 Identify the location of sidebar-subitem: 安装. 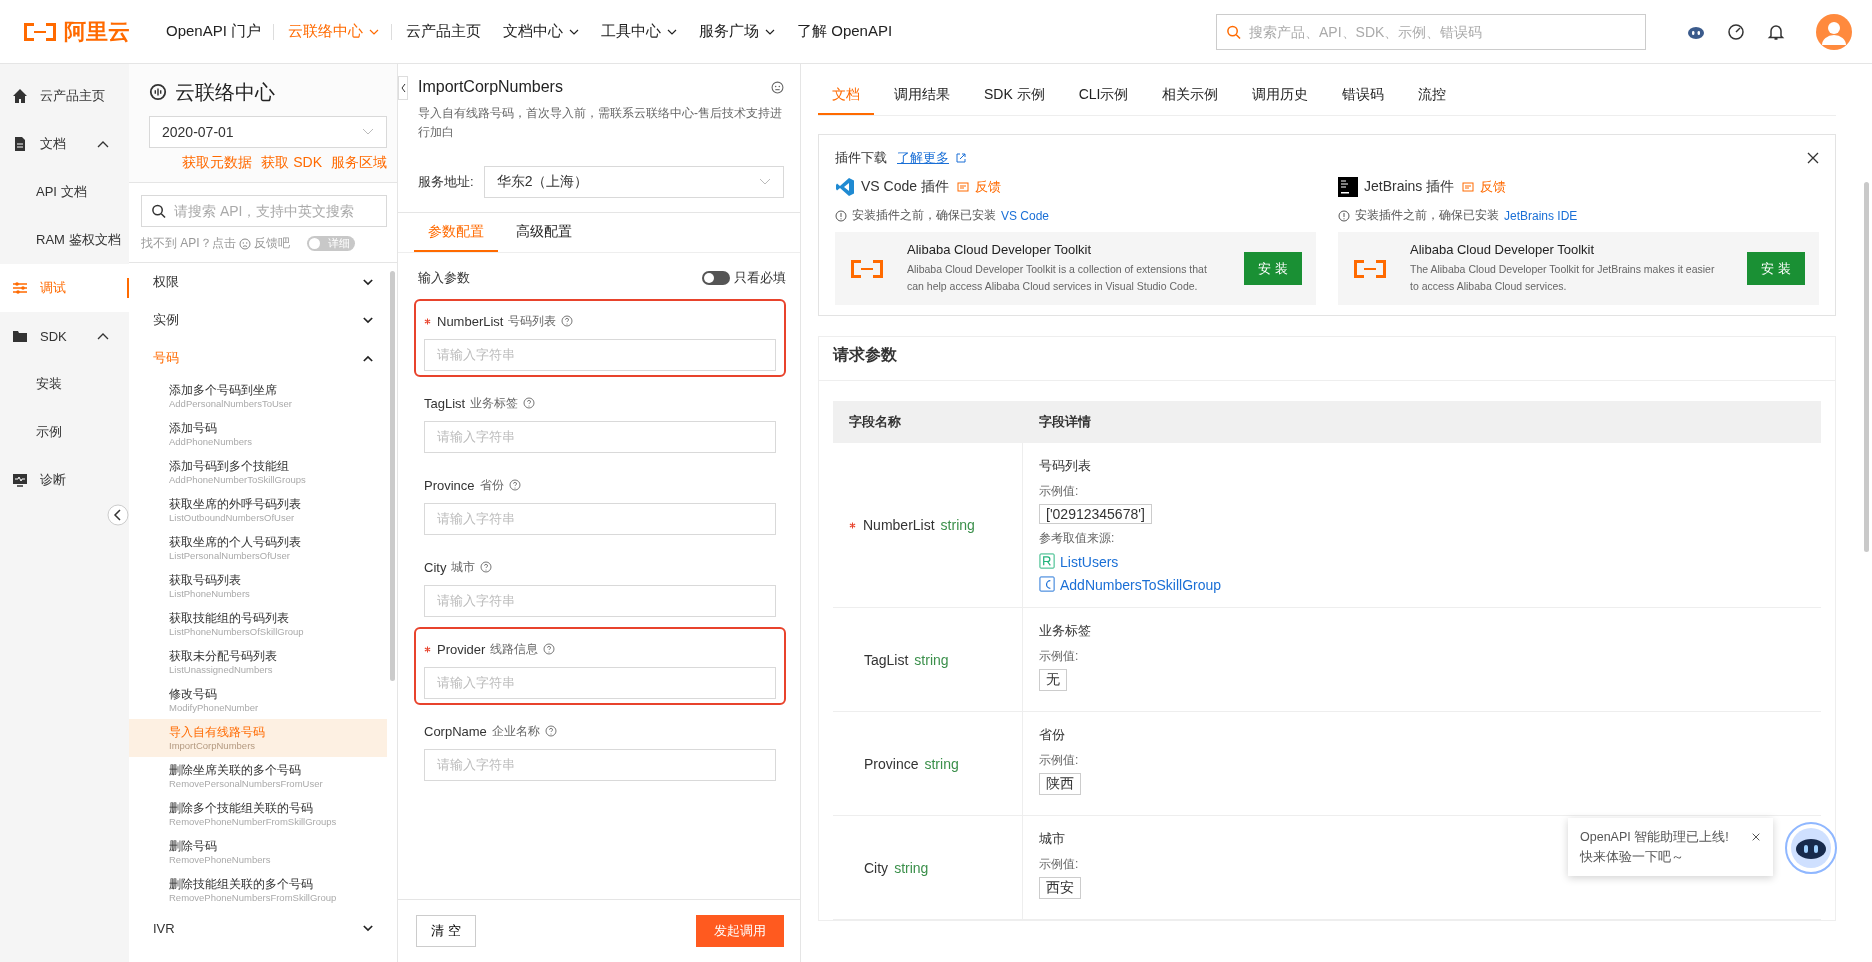
(64, 384).